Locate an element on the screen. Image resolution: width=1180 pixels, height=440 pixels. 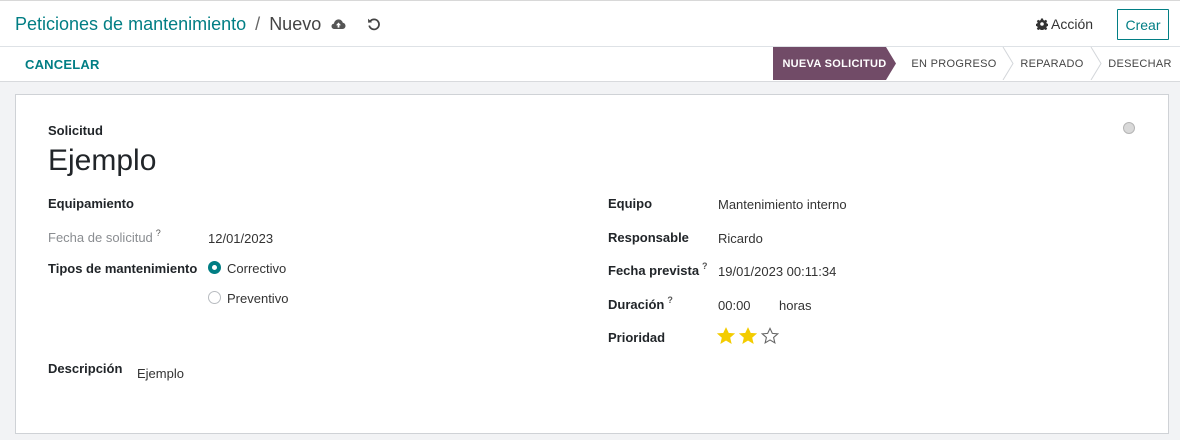
duration-label: Duración? is located at coordinates (640, 303).